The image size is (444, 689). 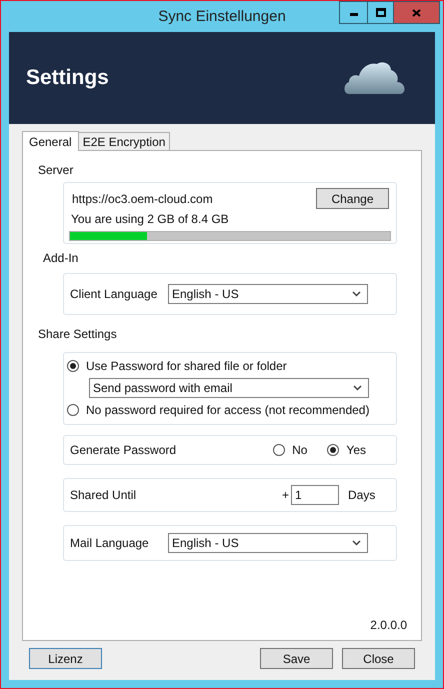 What do you see at coordinates (142, 199) in the screenshot?
I see `server-url: https://oc3.oem-cloud.com` at bounding box center [142, 199].